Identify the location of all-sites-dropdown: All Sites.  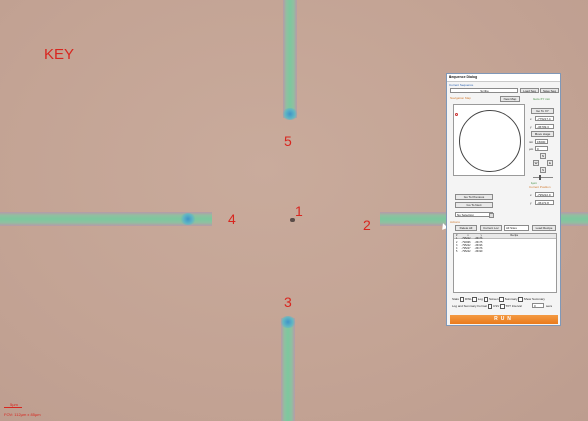
(516, 228).